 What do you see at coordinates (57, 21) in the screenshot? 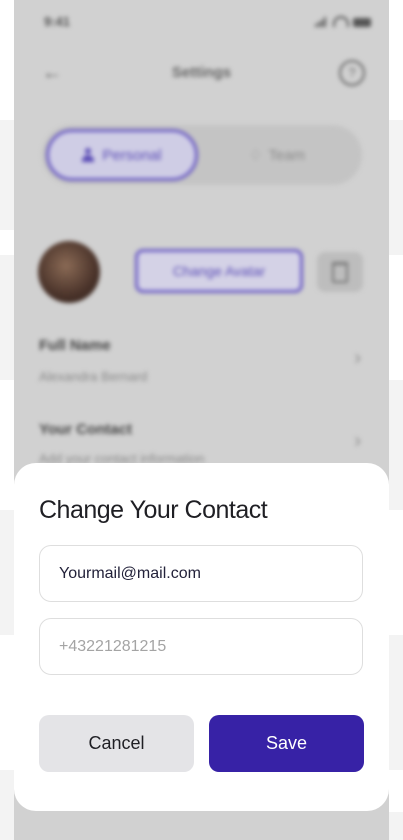
I see `status-time: 9:41` at bounding box center [57, 21].